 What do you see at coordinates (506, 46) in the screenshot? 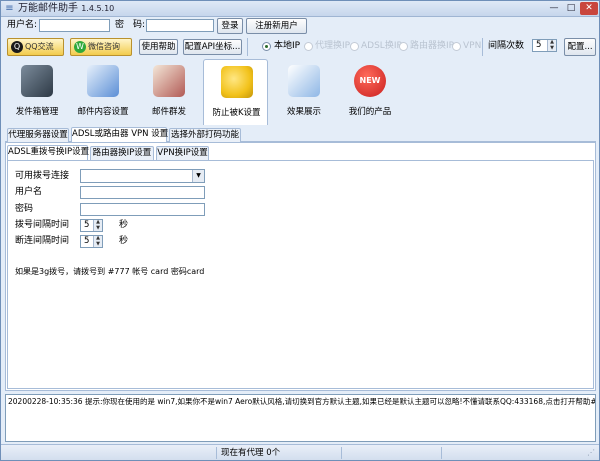
I see `interval-label: 间隔次数` at bounding box center [506, 46].